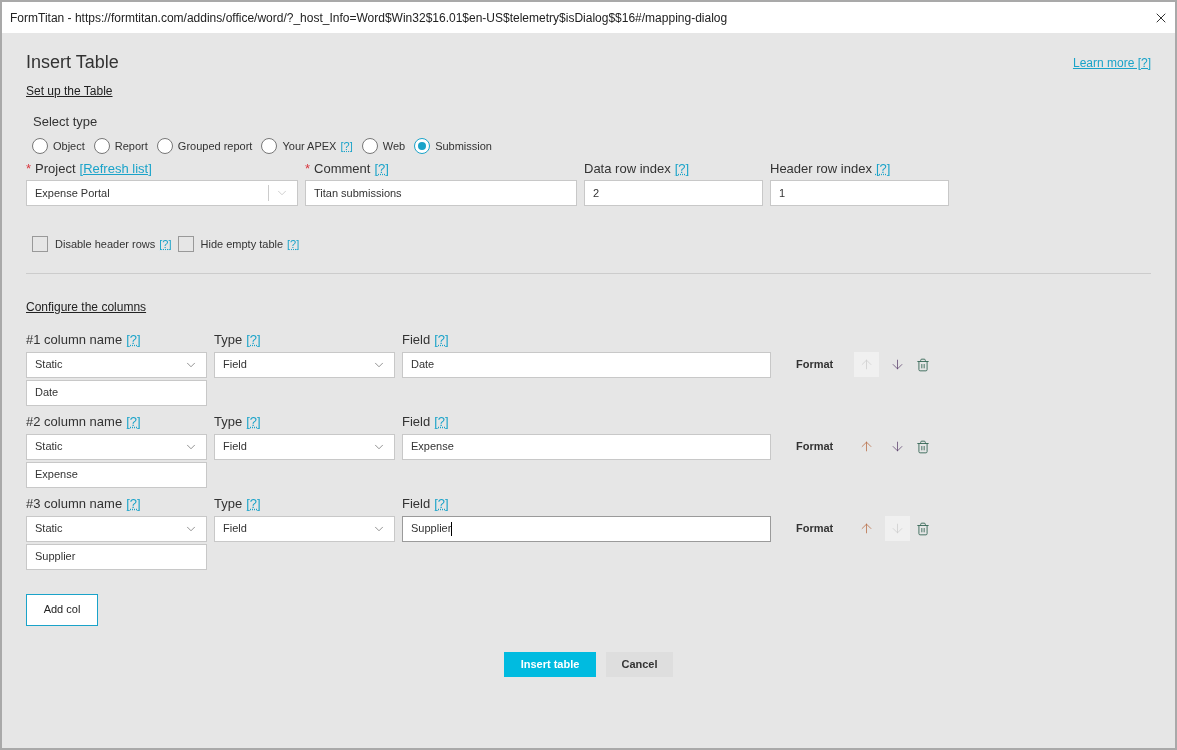 This screenshot has height=750, width=1177. Describe the element at coordinates (131, 146) in the screenshot. I see `radio-label: Report` at that location.